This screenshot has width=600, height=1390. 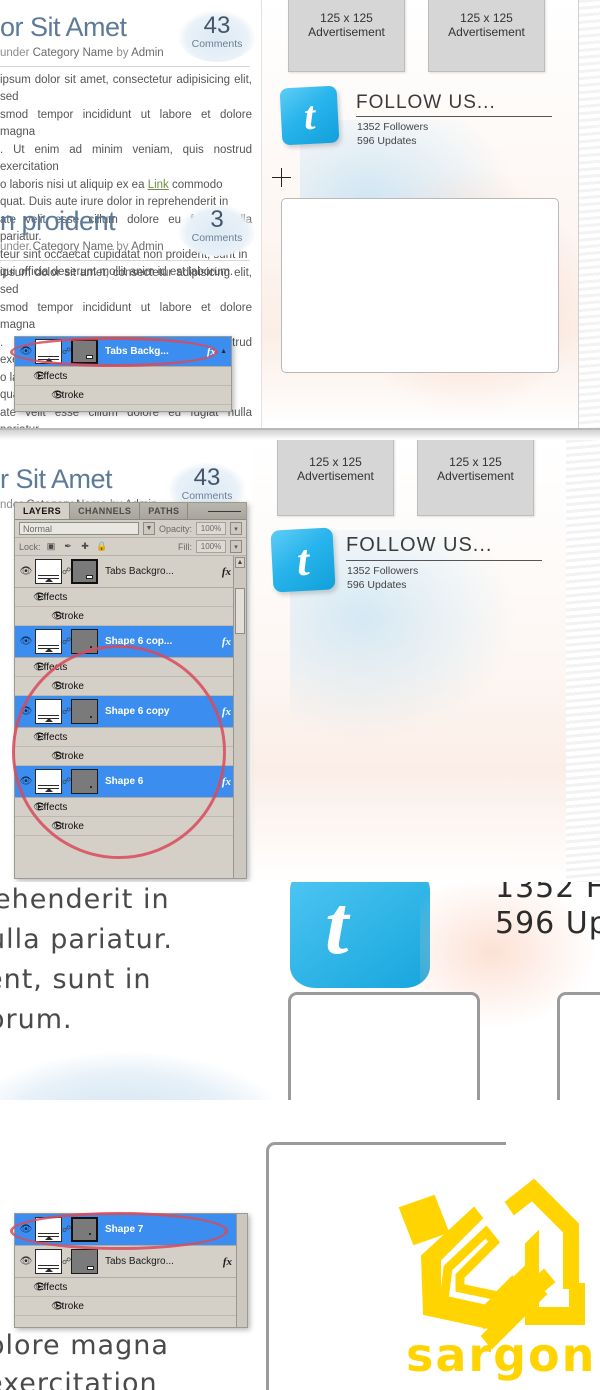 What do you see at coordinates (217, 230) in the screenshot?
I see `comments-badge: 3 Comments` at bounding box center [217, 230].